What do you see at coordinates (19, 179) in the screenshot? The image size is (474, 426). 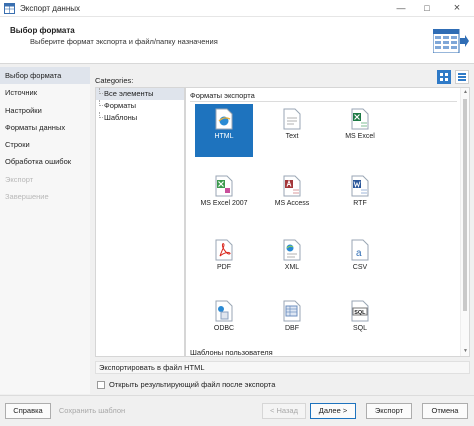 I see `step-export: Экспорт` at bounding box center [19, 179].